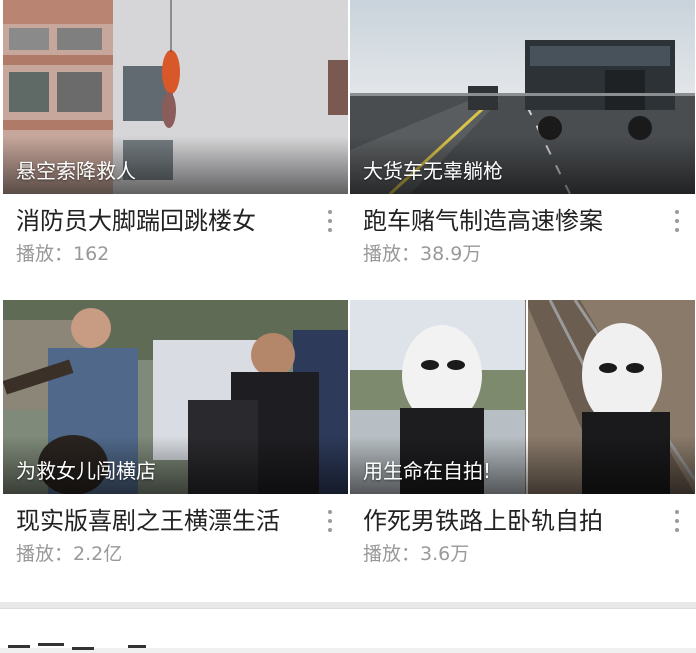 Image resolution: width=696 pixels, height=653 pixels. I want to click on next-feed-card, so click(348, 629).